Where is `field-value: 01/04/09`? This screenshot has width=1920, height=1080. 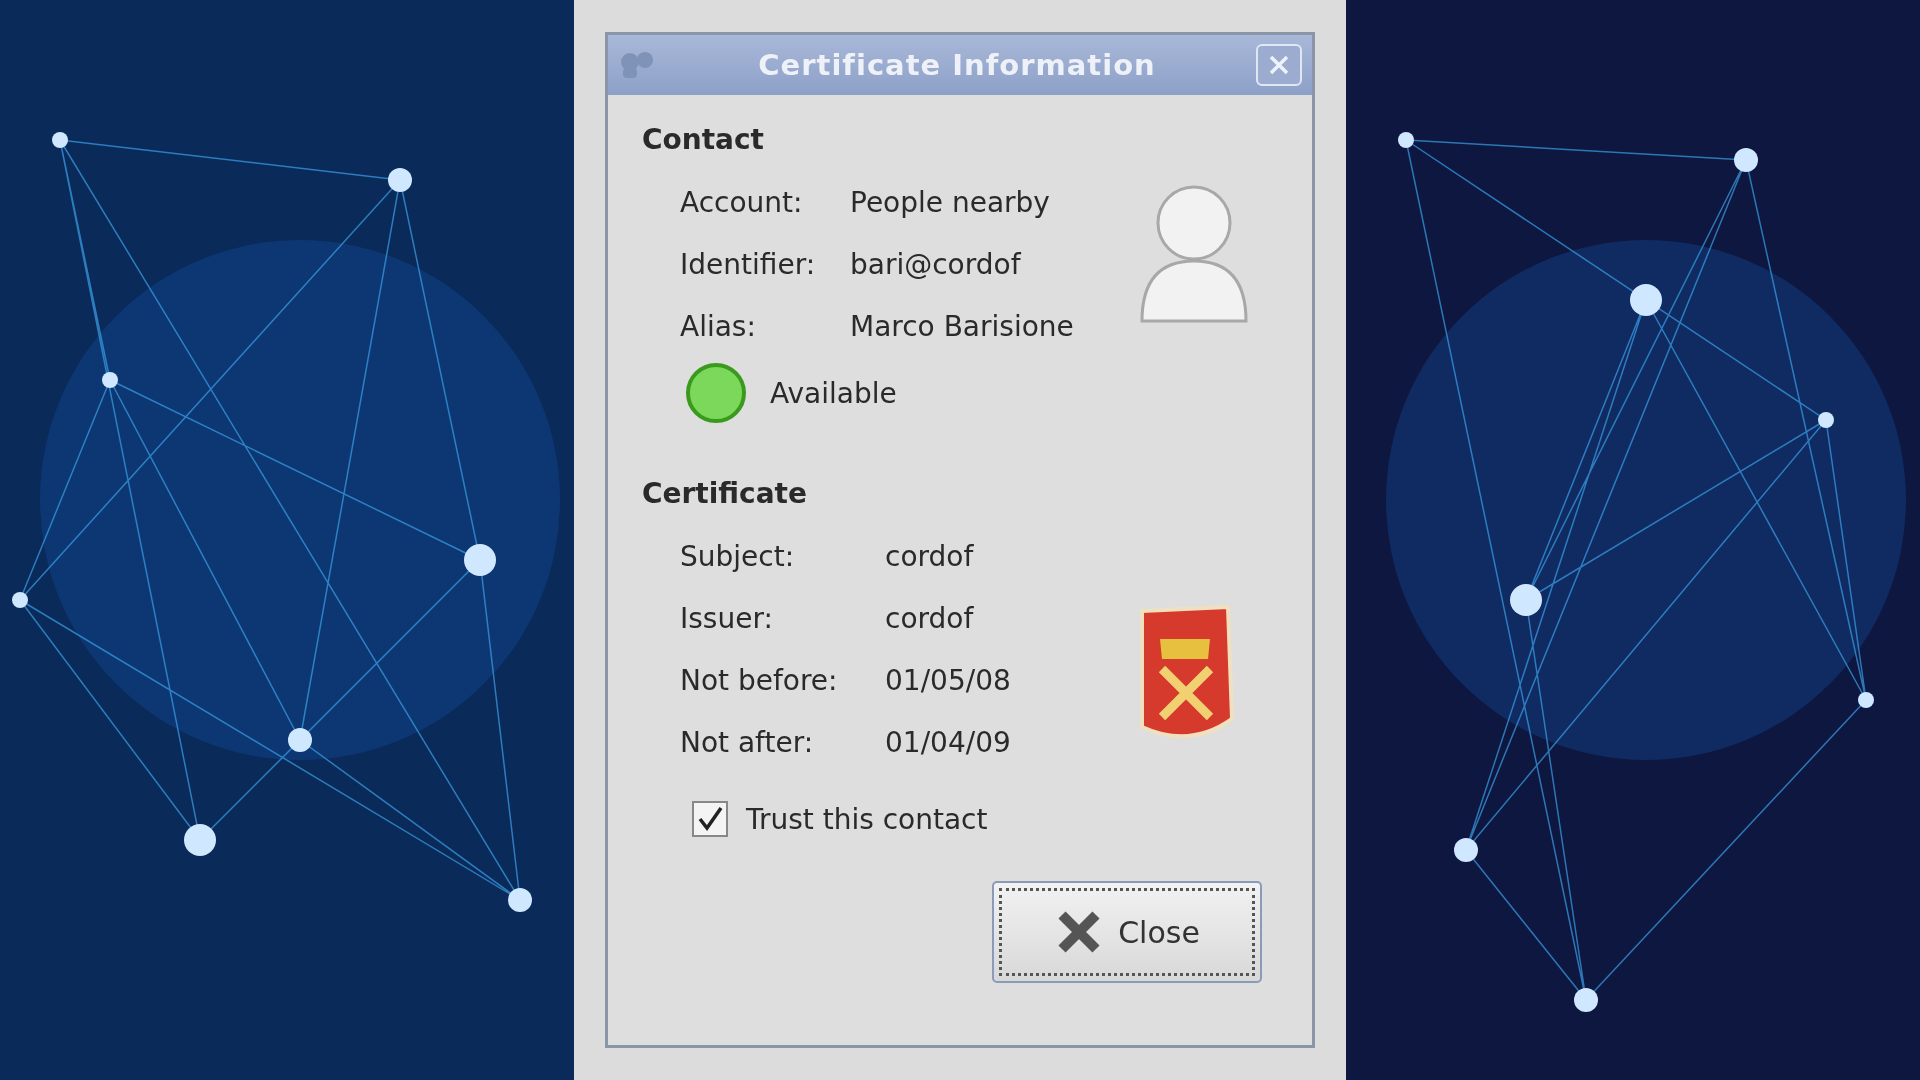 field-value: 01/04/09 is located at coordinates (948, 743).